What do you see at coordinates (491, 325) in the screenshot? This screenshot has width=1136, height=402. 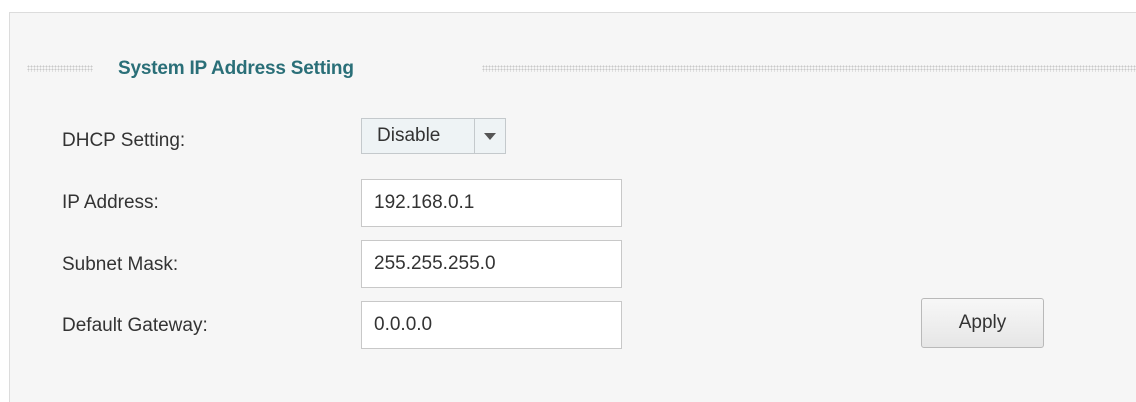 I see `default-gateway-input` at bounding box center [491, 325].